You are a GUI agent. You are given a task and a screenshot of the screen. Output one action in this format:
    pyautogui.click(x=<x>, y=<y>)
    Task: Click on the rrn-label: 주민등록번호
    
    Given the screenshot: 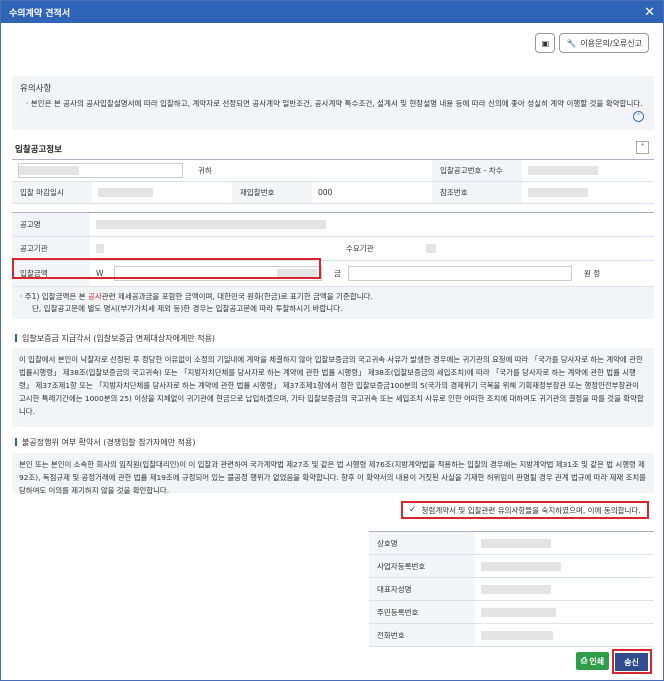 What is the action you would take?
    pyautogui.click(x=422, y=612)
    